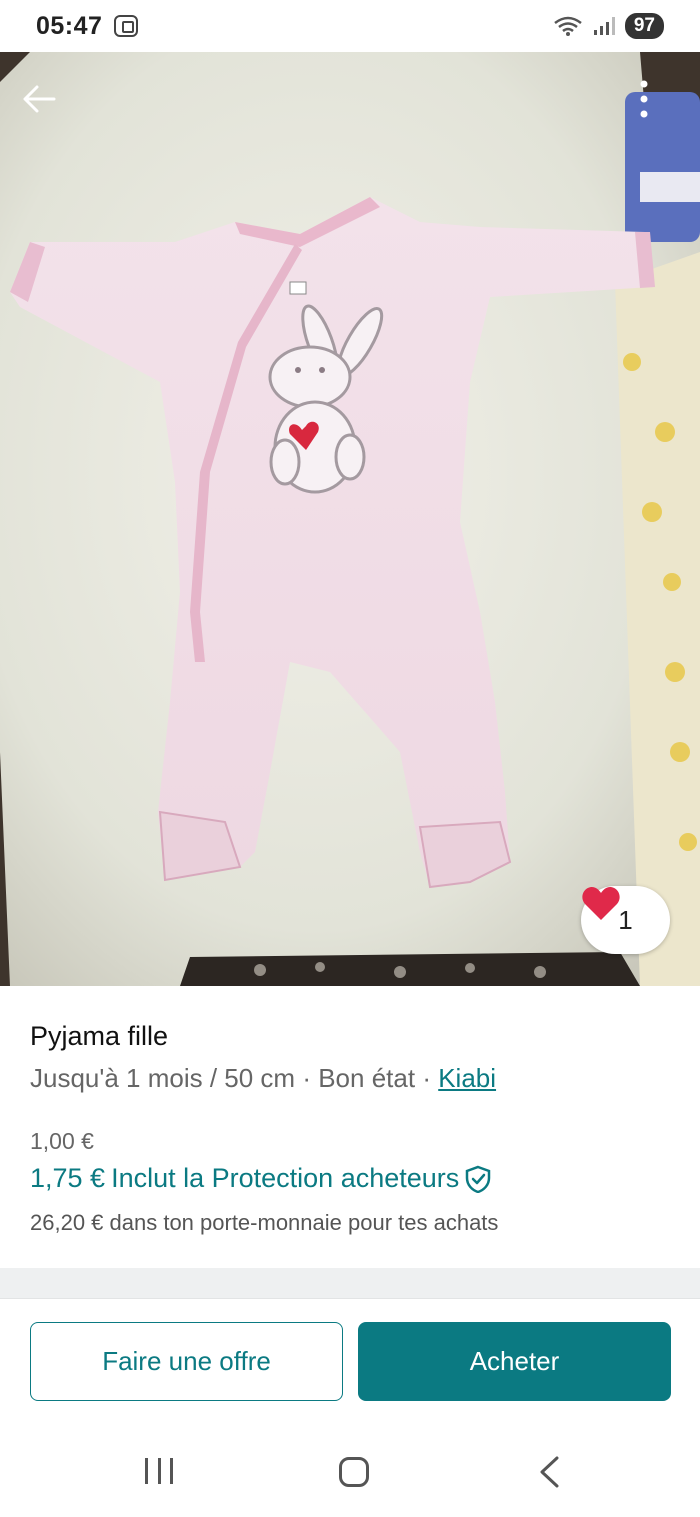 This screenshot has width=700, height=1517. I want to click on home-icon, so click(354, 1472).